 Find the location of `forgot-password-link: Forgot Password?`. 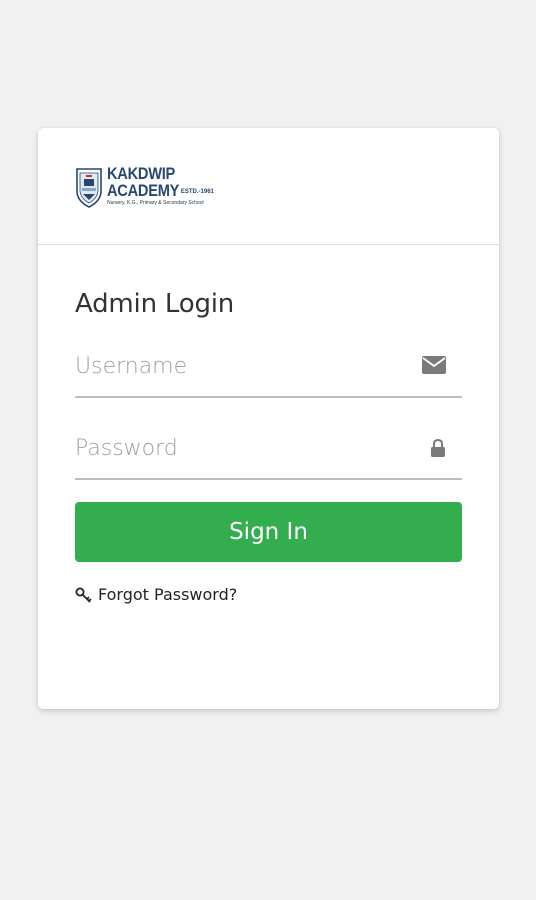

forgot-password-link: Forgot Password? is located at coordinates (268, 594).